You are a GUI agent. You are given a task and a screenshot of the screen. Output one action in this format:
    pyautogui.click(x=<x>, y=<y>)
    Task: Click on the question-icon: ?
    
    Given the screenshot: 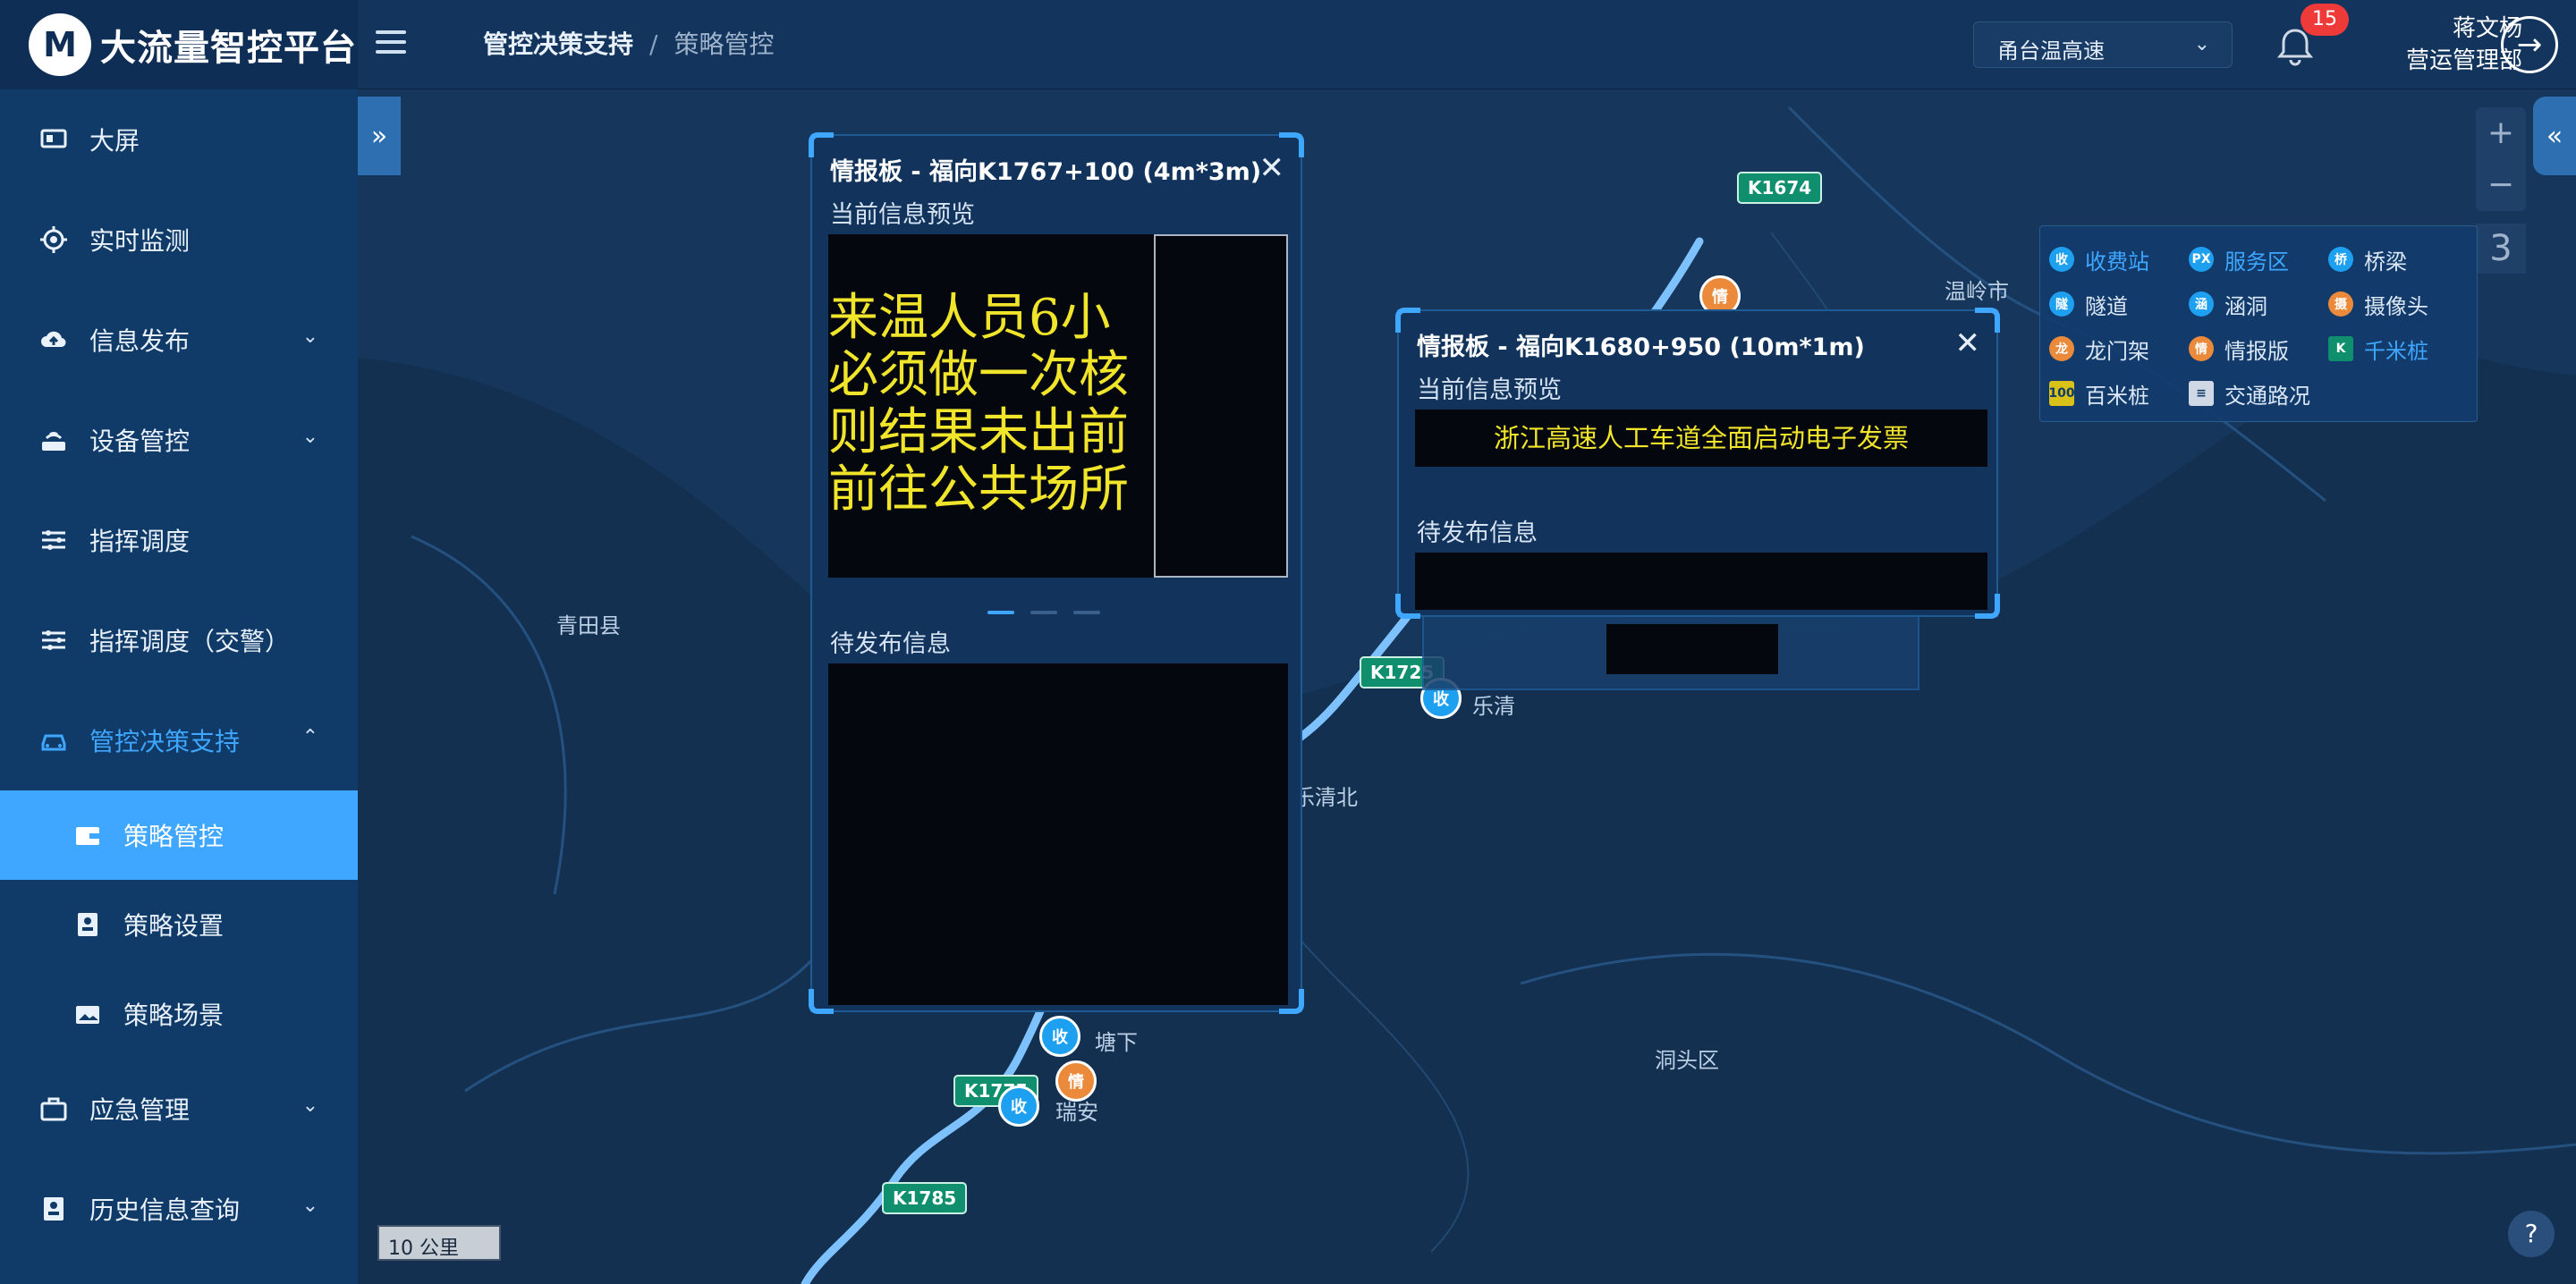 What is the action you would take?
    pyautogui.click(x=2531, y=1233)
    